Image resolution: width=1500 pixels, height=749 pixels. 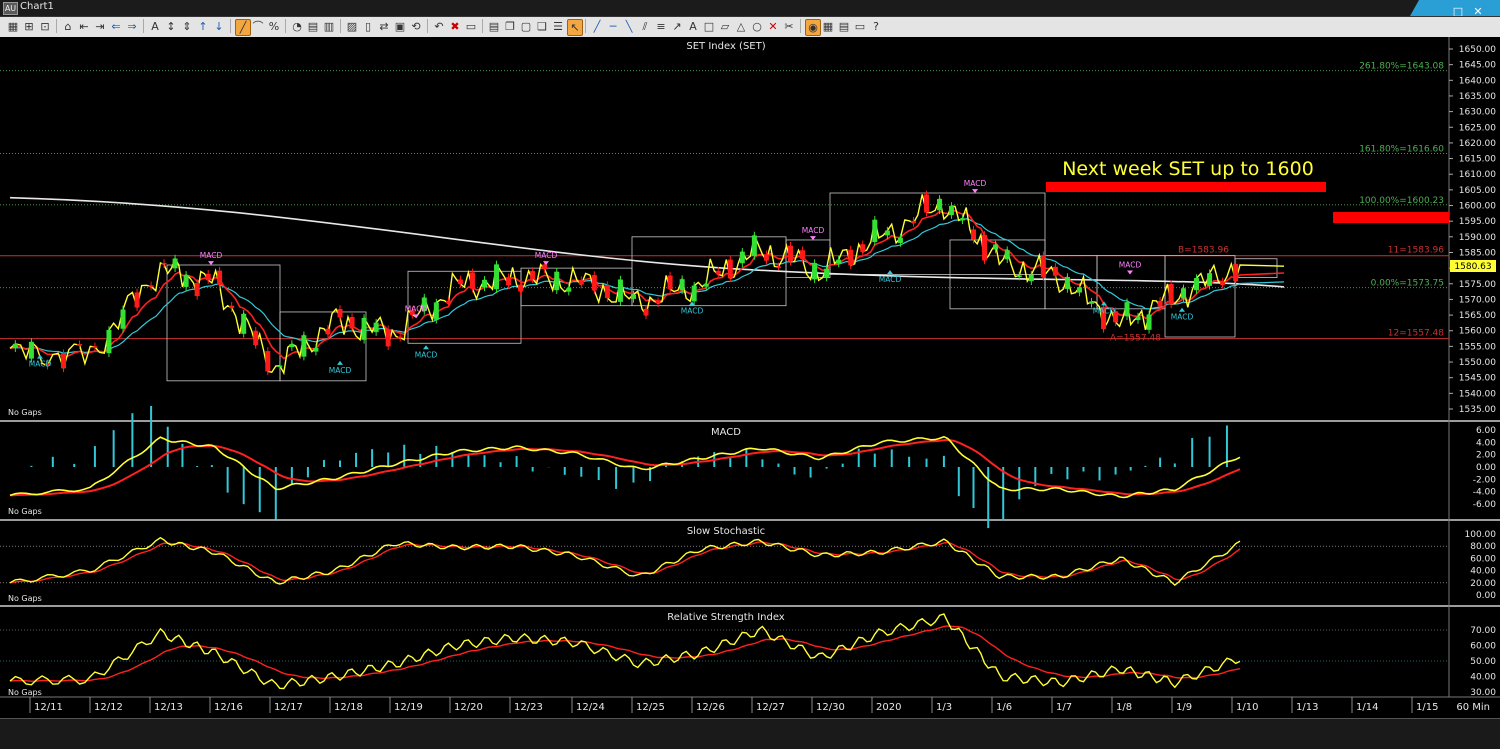 What do you see at coordinates (100, 26) in the screenshot?
I see `h-scroll-right-icon: ⇥` at bounding box center [100, 26].